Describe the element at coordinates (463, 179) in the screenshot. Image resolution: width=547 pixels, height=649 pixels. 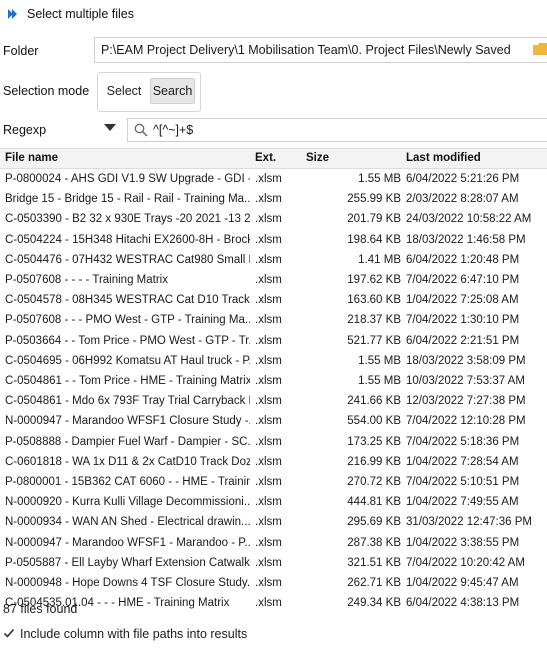
I see `last-modified-cell: 6/04/2022 5:21:26 PM` at that location.